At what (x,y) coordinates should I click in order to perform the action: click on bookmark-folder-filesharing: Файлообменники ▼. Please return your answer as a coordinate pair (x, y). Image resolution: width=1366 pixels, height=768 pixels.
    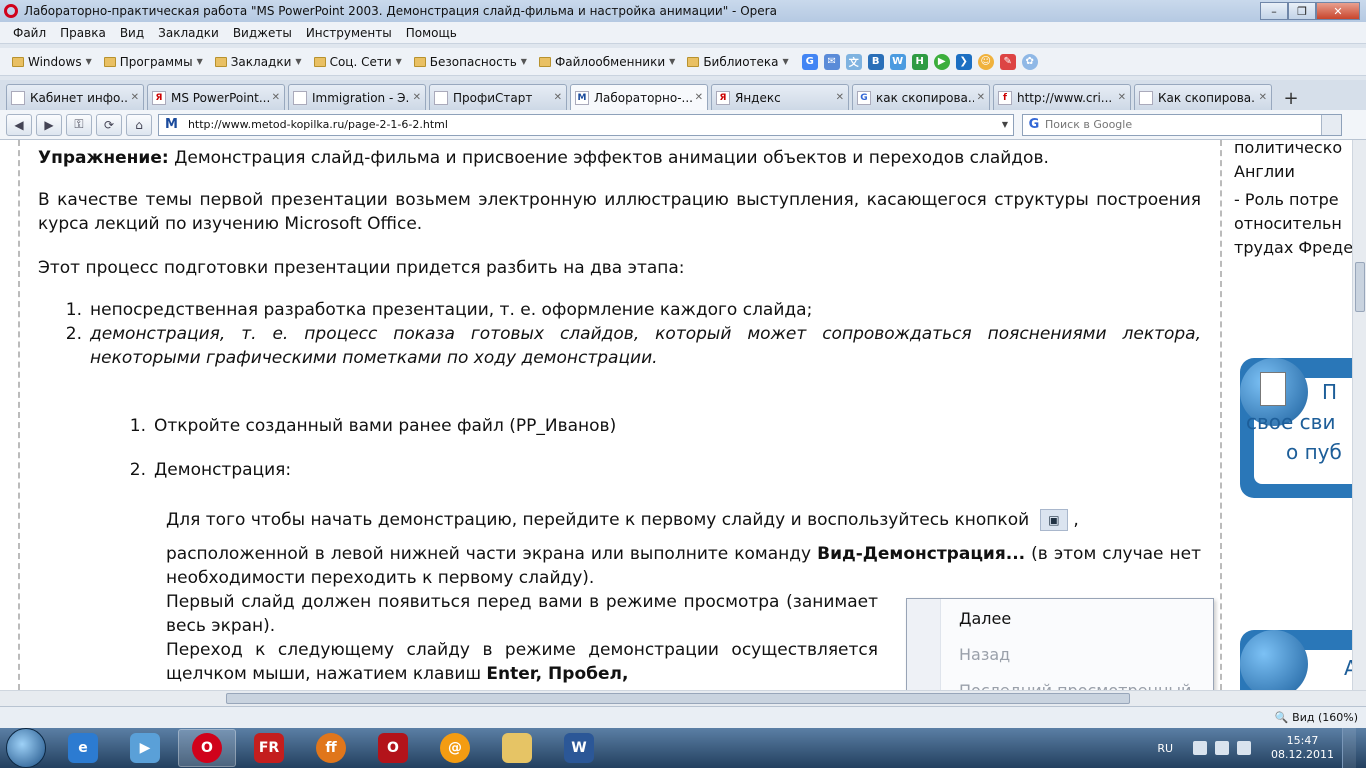
    Looking at the image, I should click on (607, 62).